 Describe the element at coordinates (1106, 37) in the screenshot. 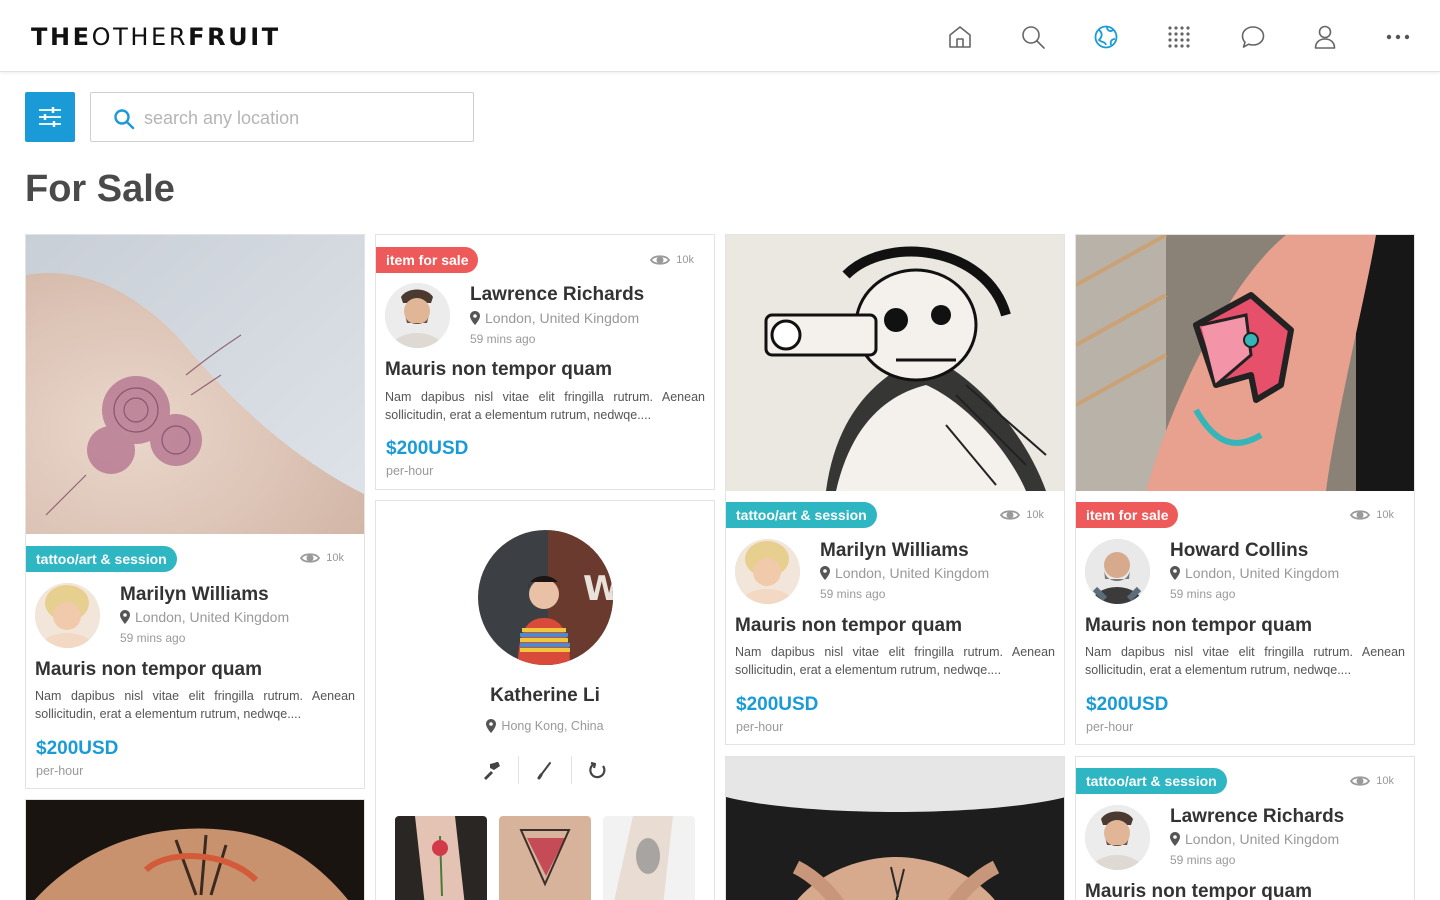

I see `nav-globe` at that location.